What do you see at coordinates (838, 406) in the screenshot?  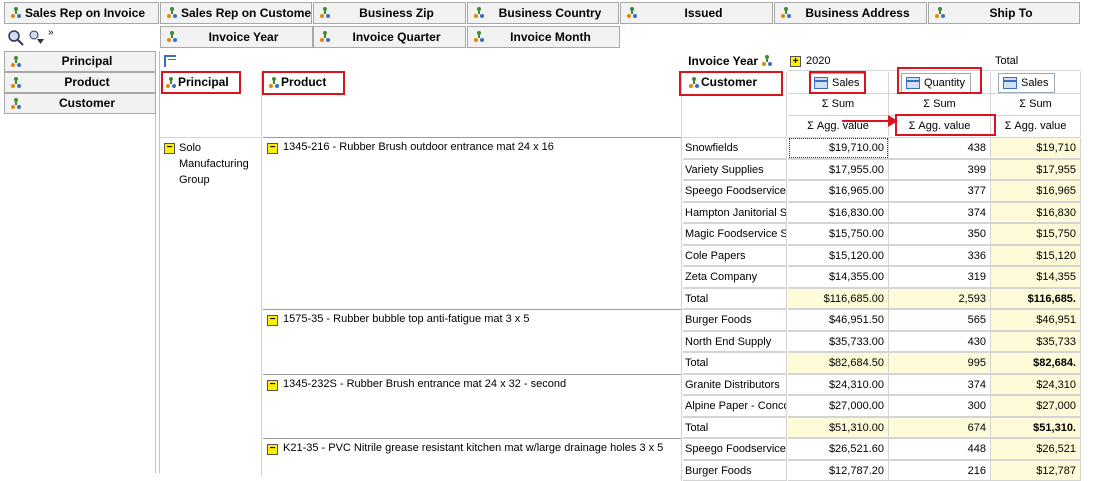 I see `sales-value-cell: $27,000.00` at bounding box center [838, 406].